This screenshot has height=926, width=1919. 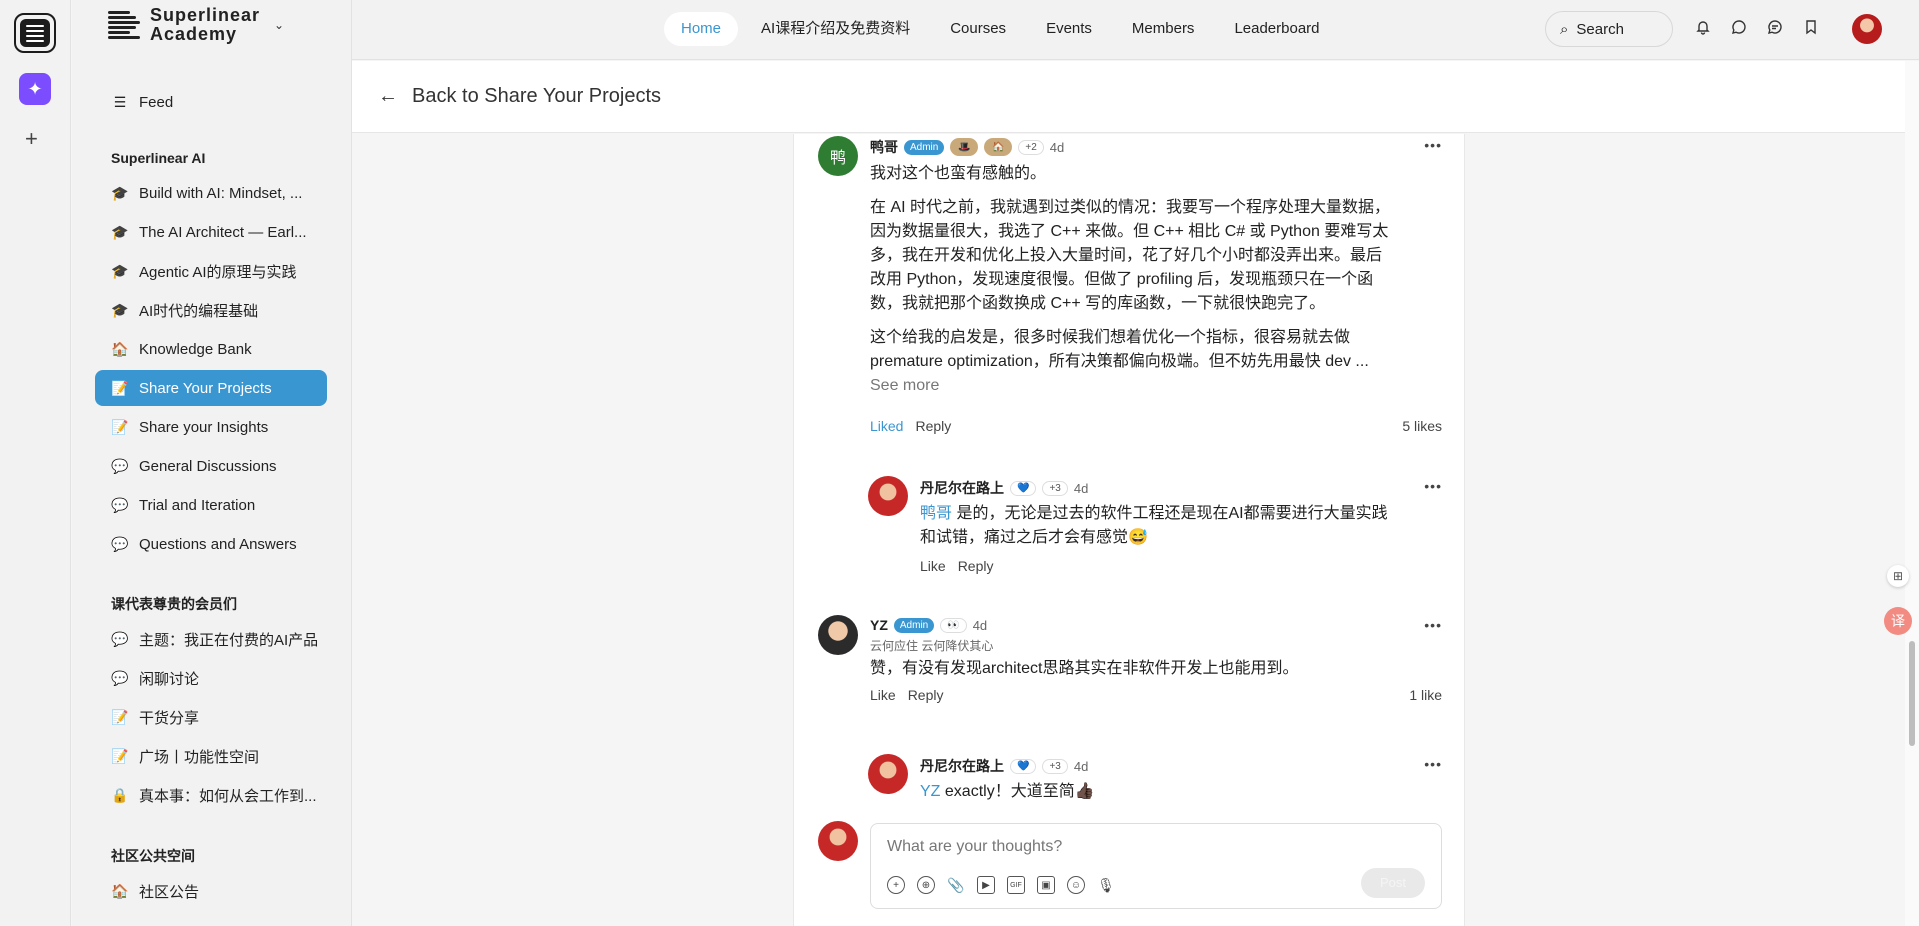 What do you see at coordinates (1276, 29) in the screenshot?
I see `tab-5: Leaderboard` at bounding box center [1276, 29].